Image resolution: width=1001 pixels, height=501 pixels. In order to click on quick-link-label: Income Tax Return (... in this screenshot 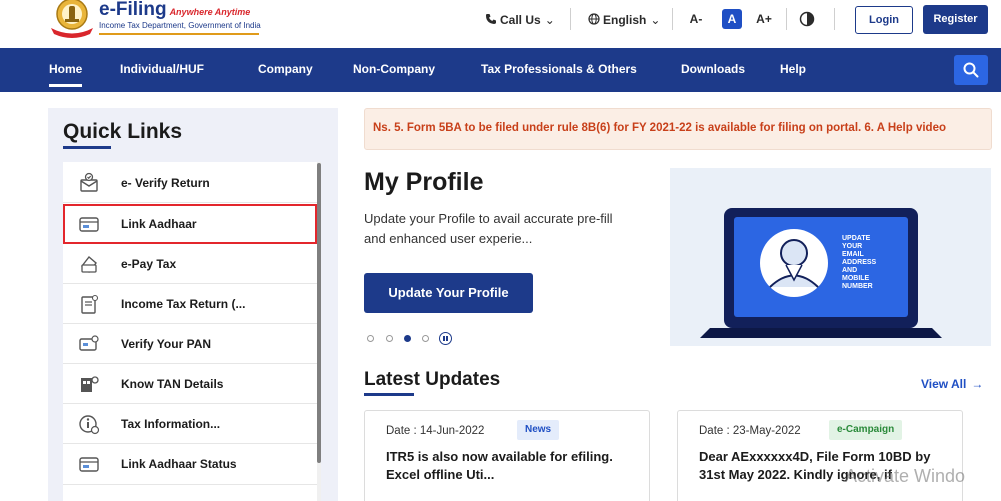, I will do `click(183, 304)`.